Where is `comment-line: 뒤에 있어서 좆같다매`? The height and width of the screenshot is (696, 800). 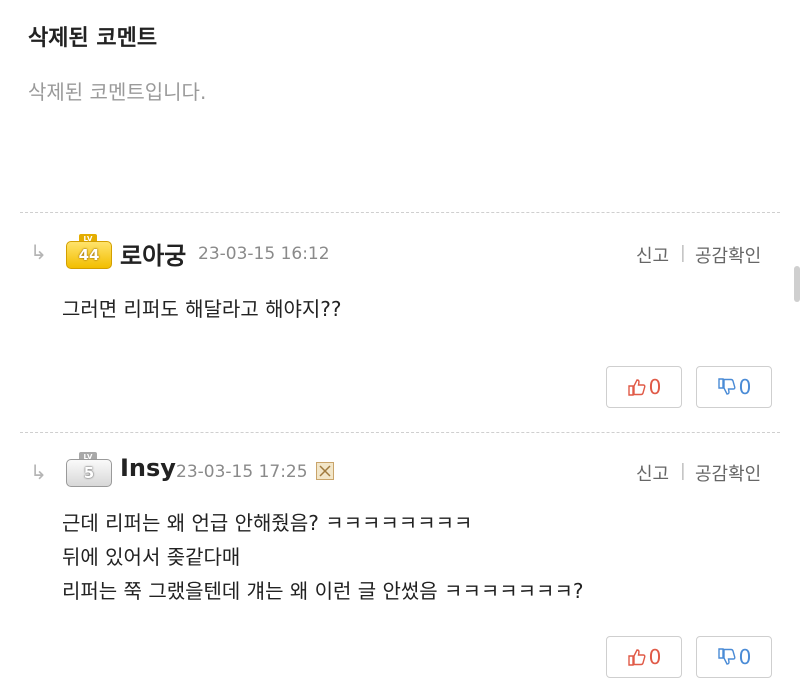 comment-line: 뒤에 있어서 좆같다매 is located at coordinates (151, 557).